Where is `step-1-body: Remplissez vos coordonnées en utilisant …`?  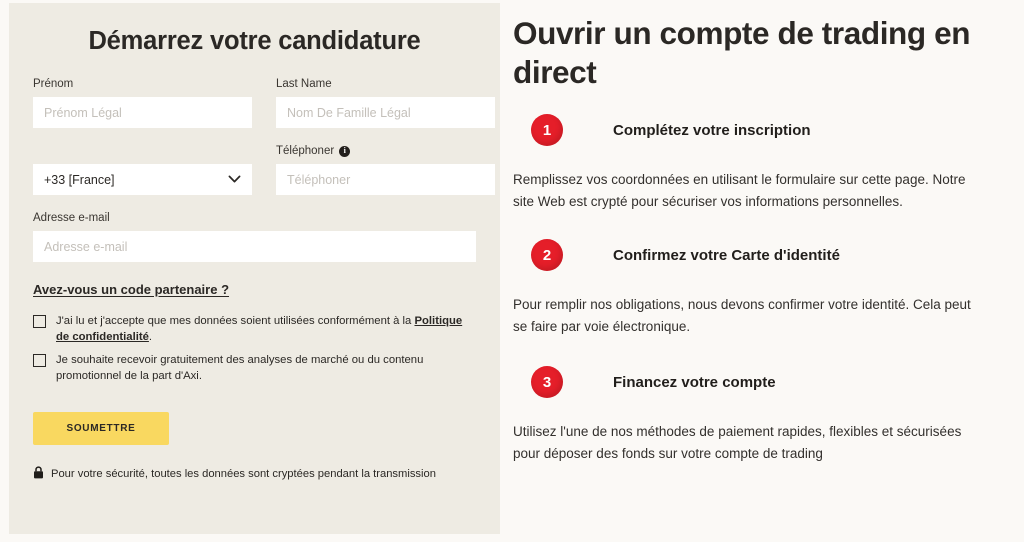
step-1-body: Remplissez vos coordonnées en utilisant … is located at coordinates (739, 190).